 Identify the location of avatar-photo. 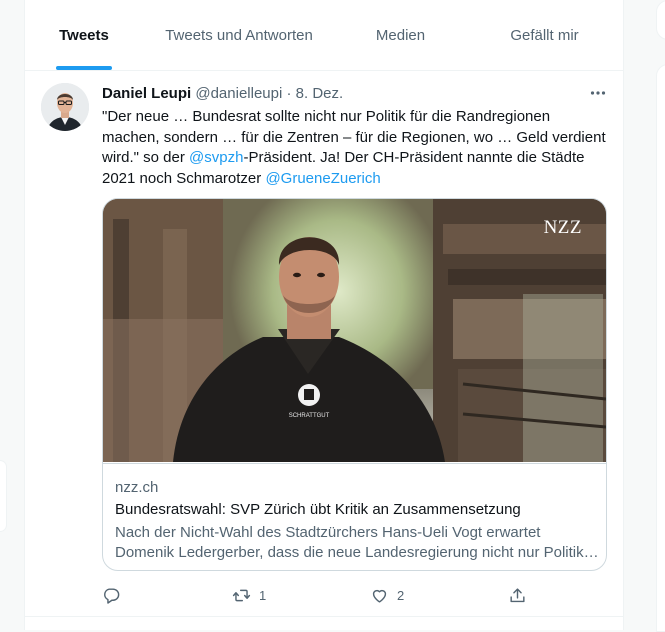
(65, 107).